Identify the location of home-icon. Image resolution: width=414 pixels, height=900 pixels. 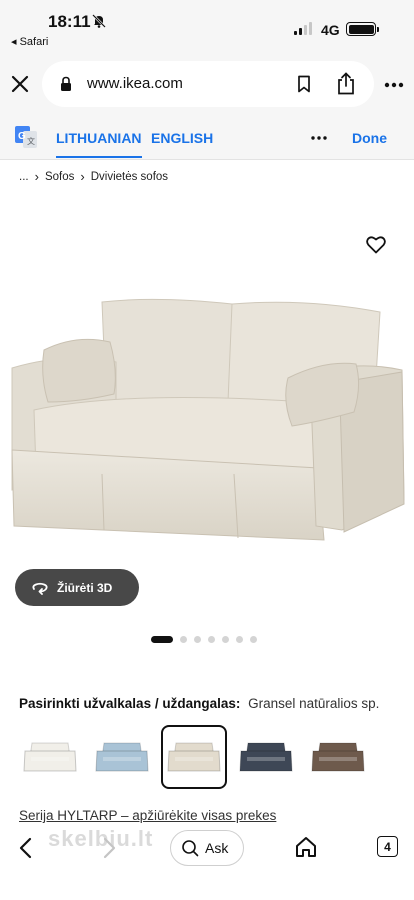
(306, 847).